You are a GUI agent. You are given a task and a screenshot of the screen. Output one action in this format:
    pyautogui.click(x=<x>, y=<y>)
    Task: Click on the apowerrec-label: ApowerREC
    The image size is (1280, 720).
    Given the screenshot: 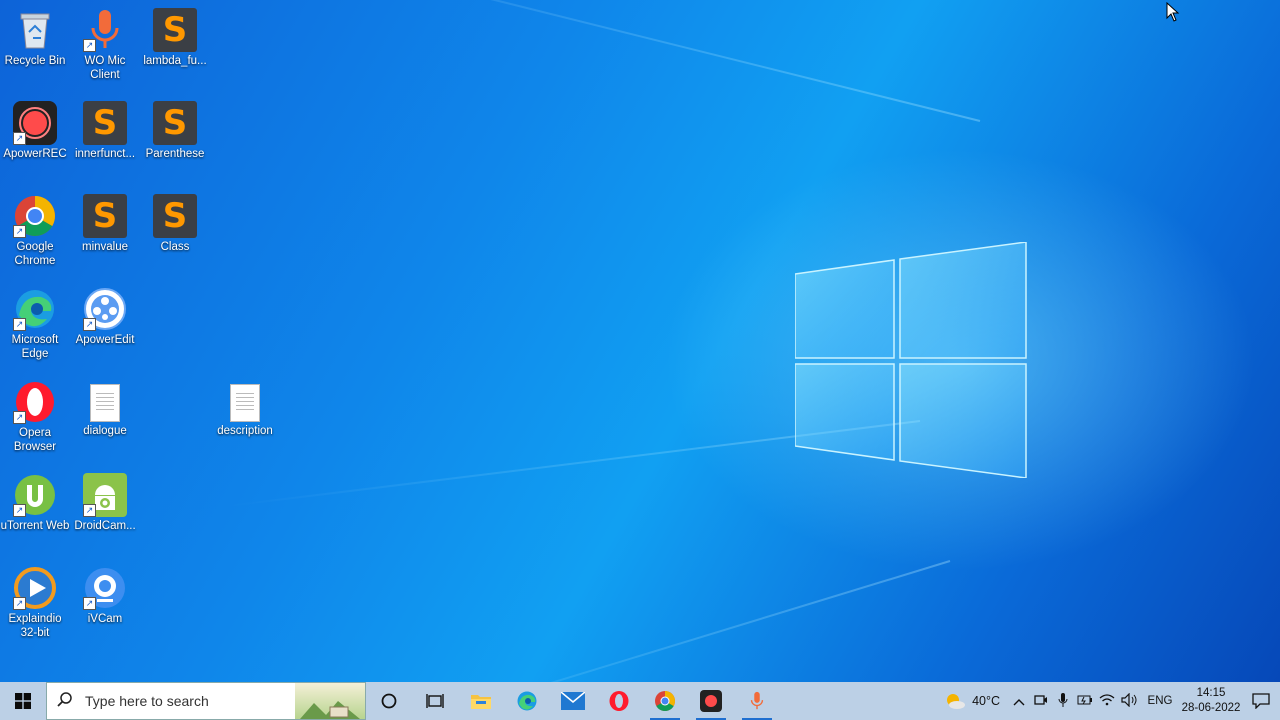 What is the action you would take?
    pyautogui.click(x=35, y=154)
    